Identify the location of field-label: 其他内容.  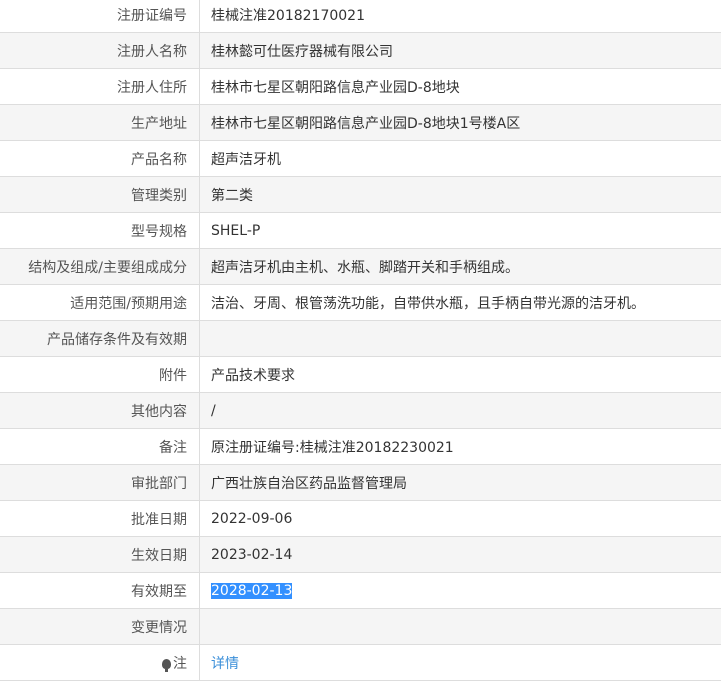
(100, 410).